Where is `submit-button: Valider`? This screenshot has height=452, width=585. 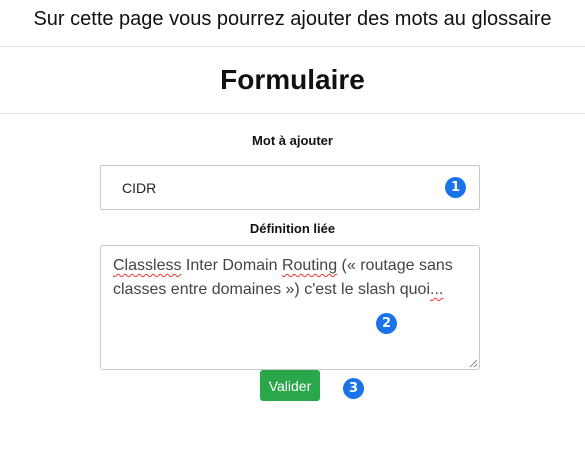
submit-button: Valider is located at coordinates (290, 385).